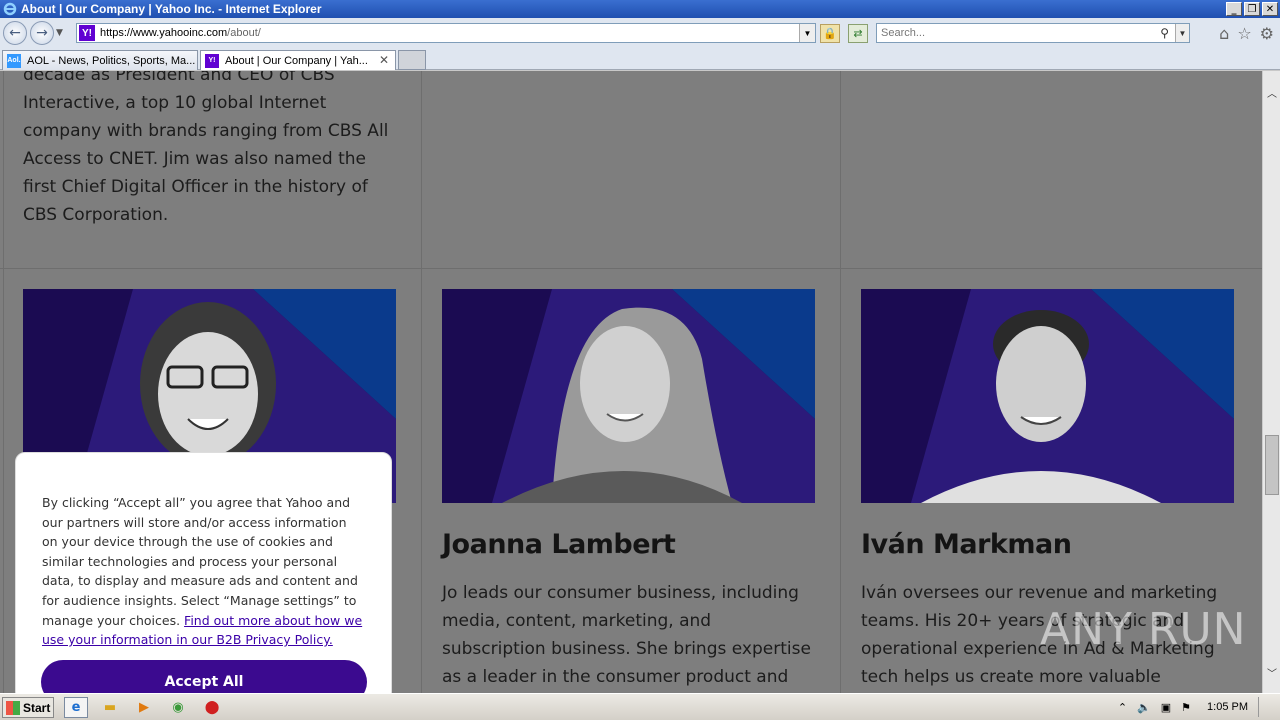  What do you see at coordinates (1271, 382) in the screenshot?
I see `vertical-scrollbar: ︿ ﹀` at bounding box center [1271, 382].